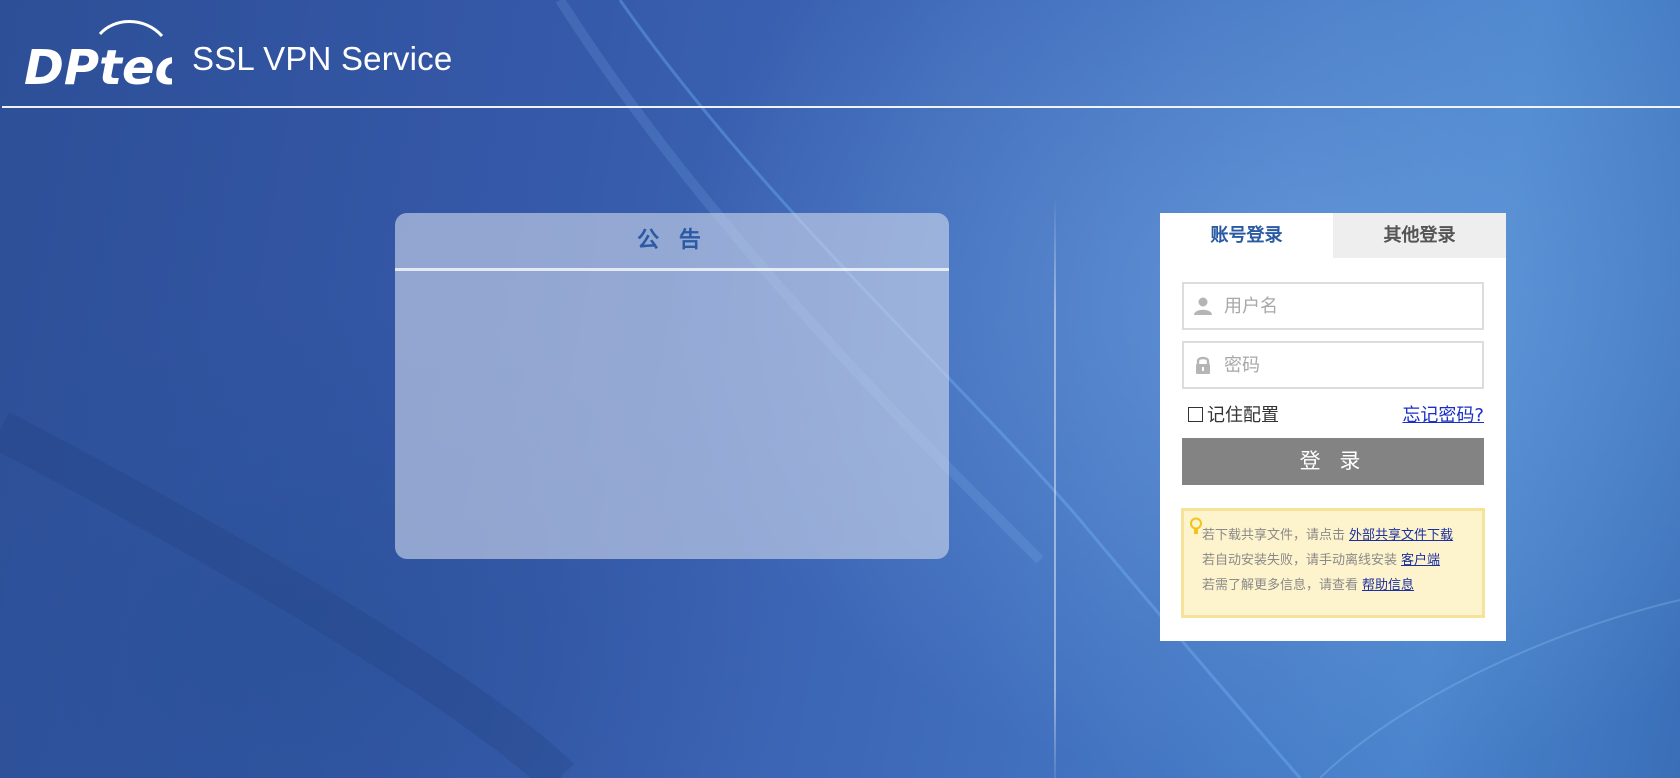 The width and height of the screenshot is (1680, 778). What do you see at coordinates (1351, 306) in the screenshot?
I see `username-input` at bounding box center [1351, 306].